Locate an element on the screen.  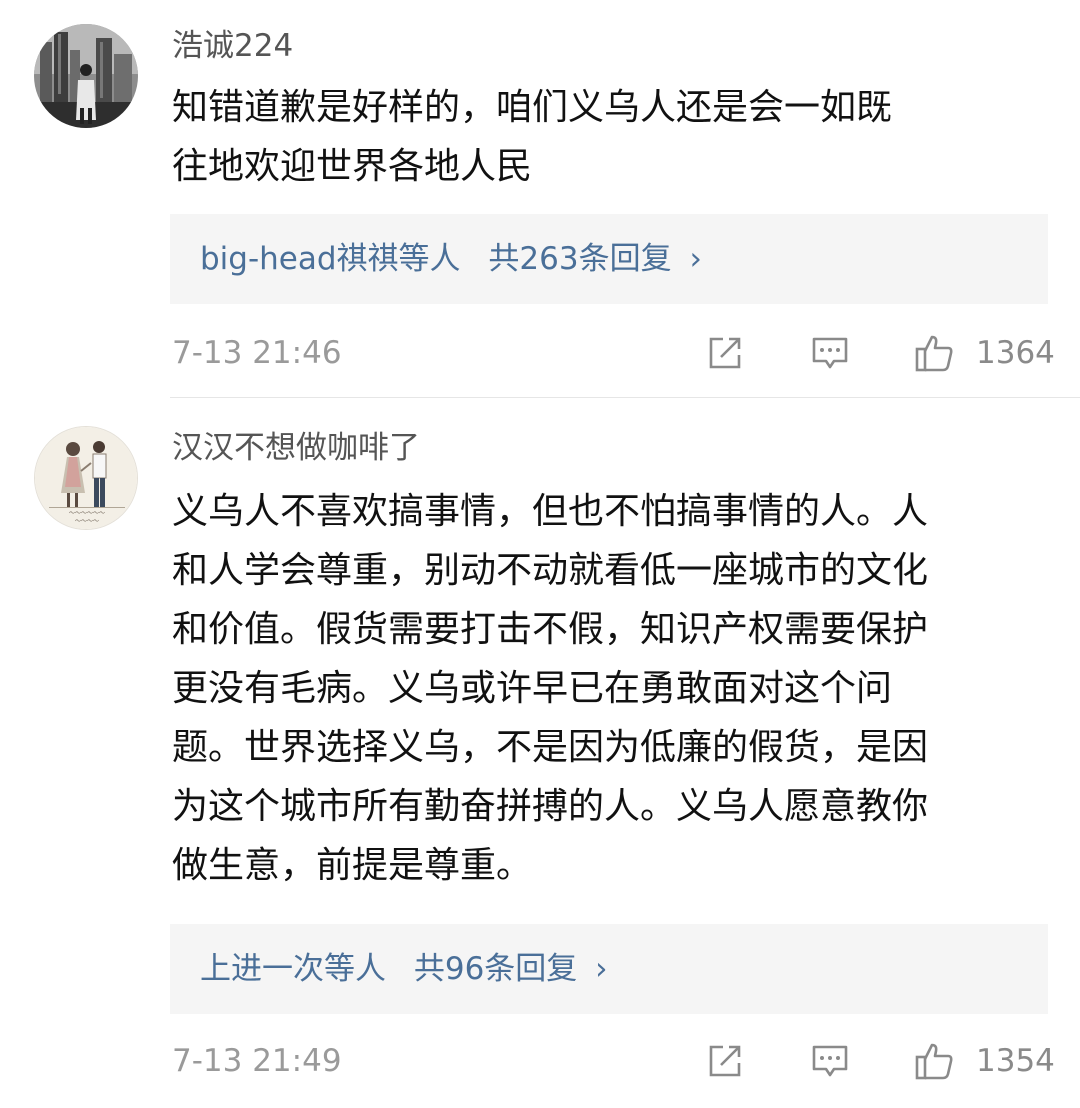
city-photo-avatar-icon is located at coordinates (86, 76).